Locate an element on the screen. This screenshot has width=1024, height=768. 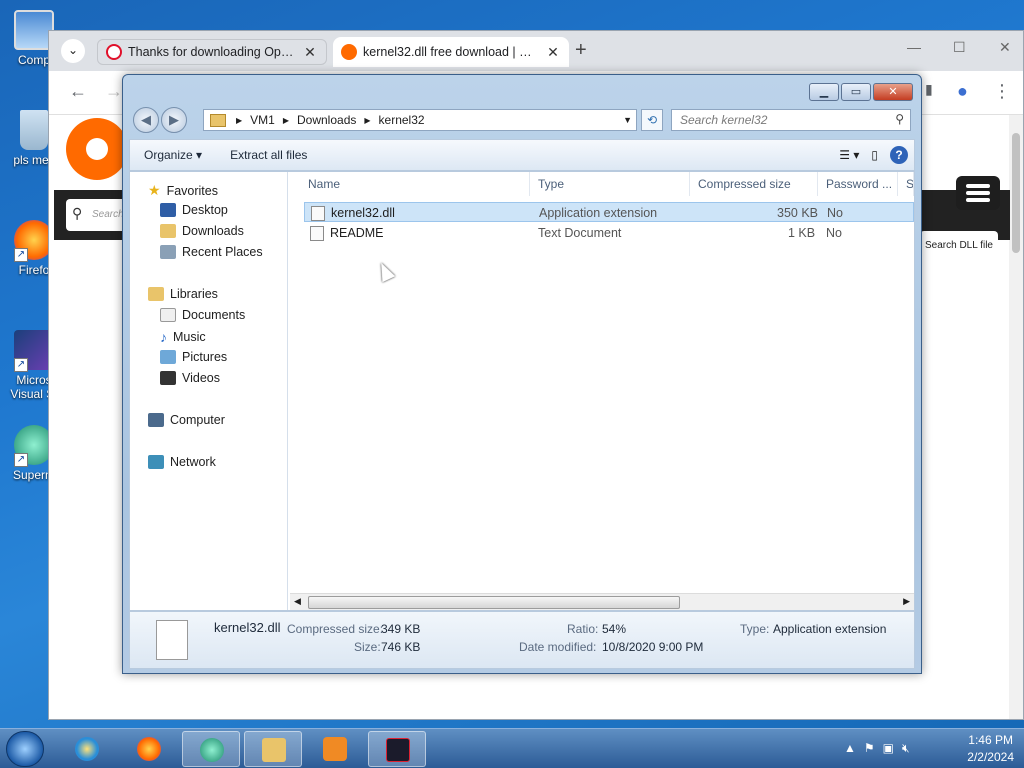
organize-button: Organize ▾ is located at coordinates (173, 155).